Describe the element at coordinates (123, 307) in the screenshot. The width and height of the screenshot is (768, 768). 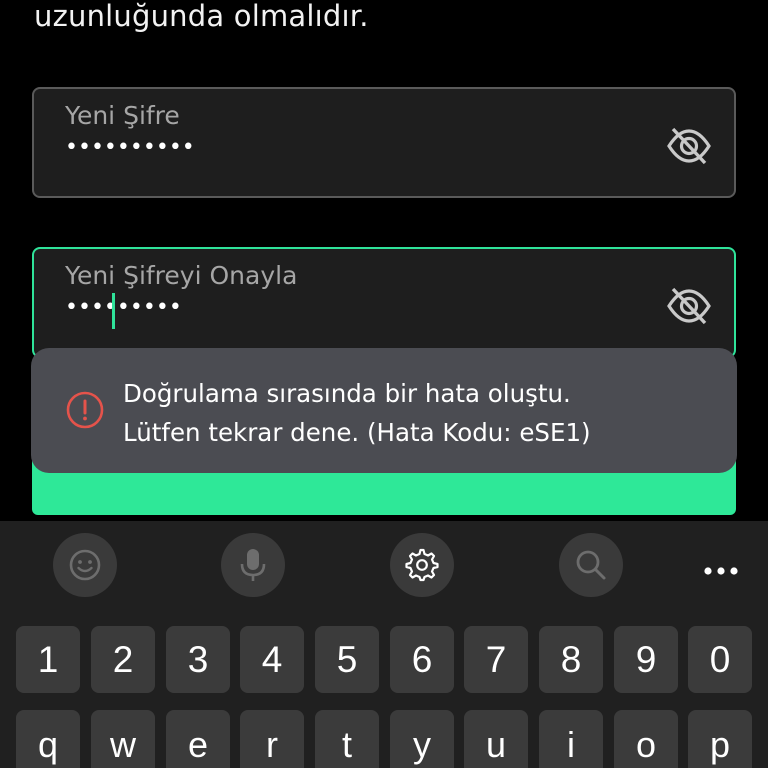
I see `confirm-password-value: •••••••••` at that location.